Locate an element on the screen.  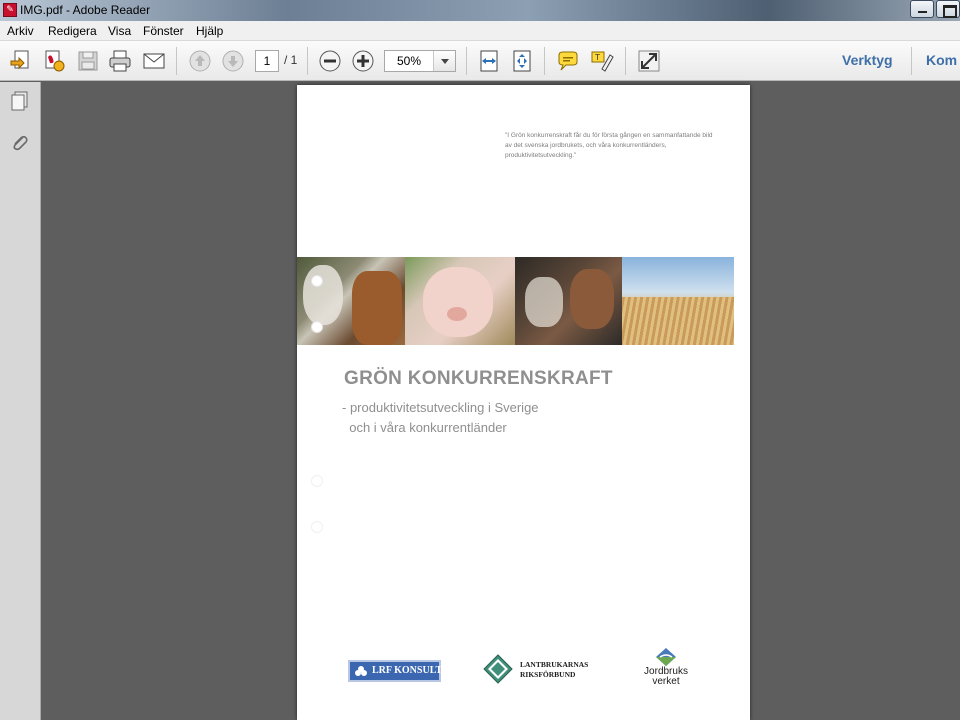
open-file-icon is located at coordinates (21, 61).